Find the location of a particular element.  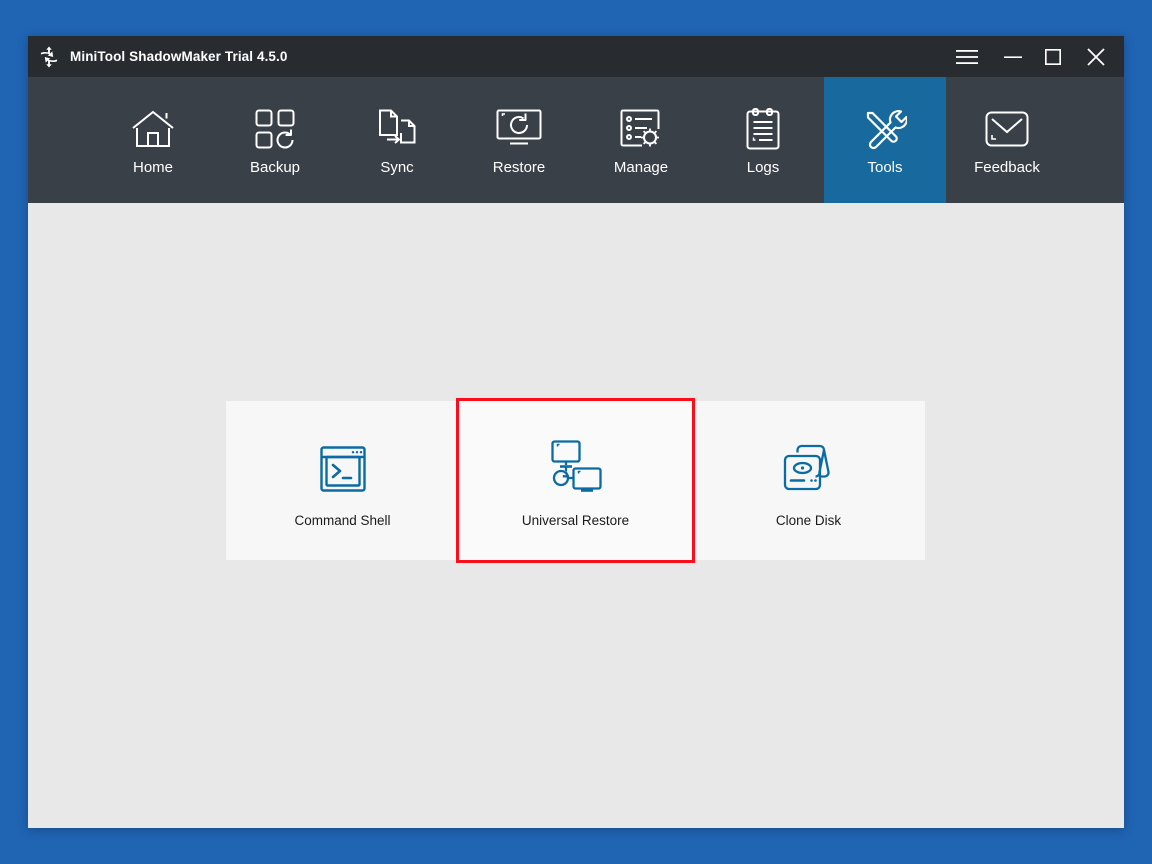

clone-disk-icon is located at coordinates (809, 463).